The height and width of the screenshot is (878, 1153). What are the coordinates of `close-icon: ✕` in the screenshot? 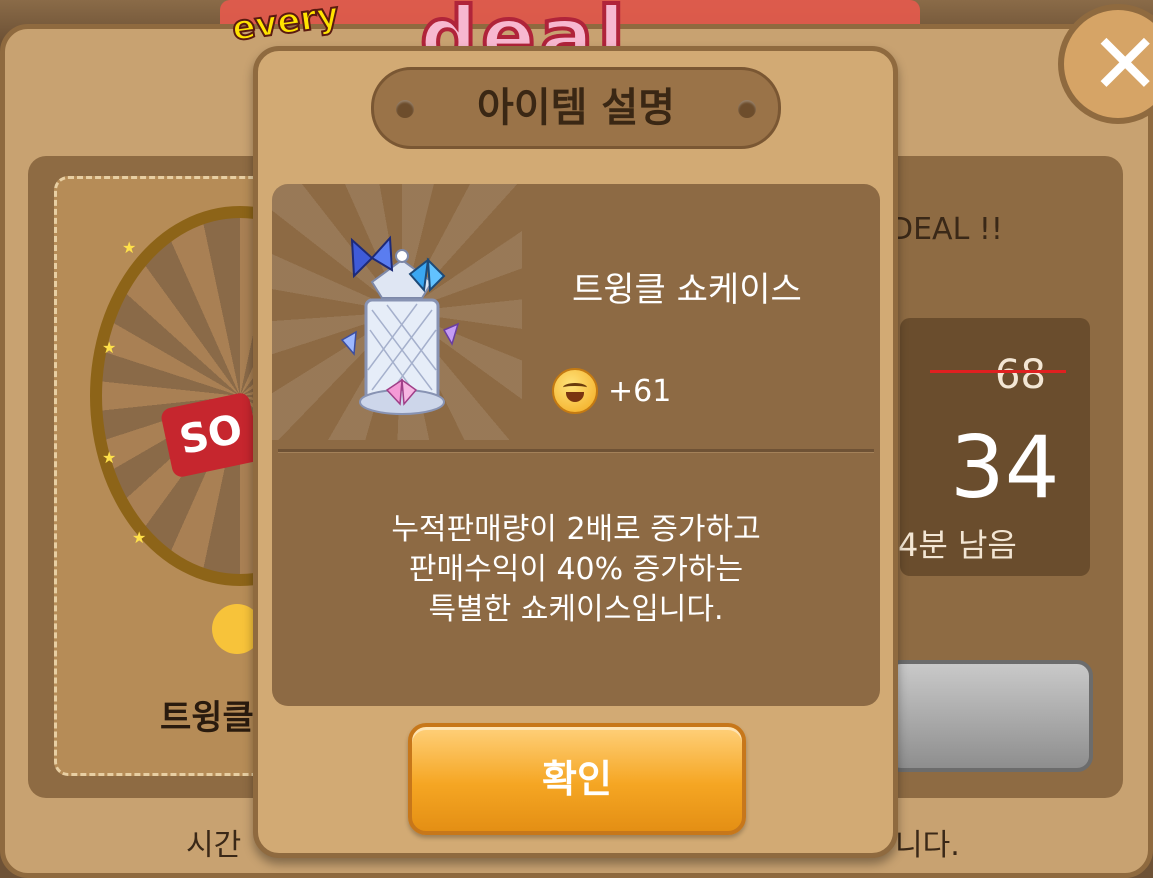 It's located at (1121, 64).